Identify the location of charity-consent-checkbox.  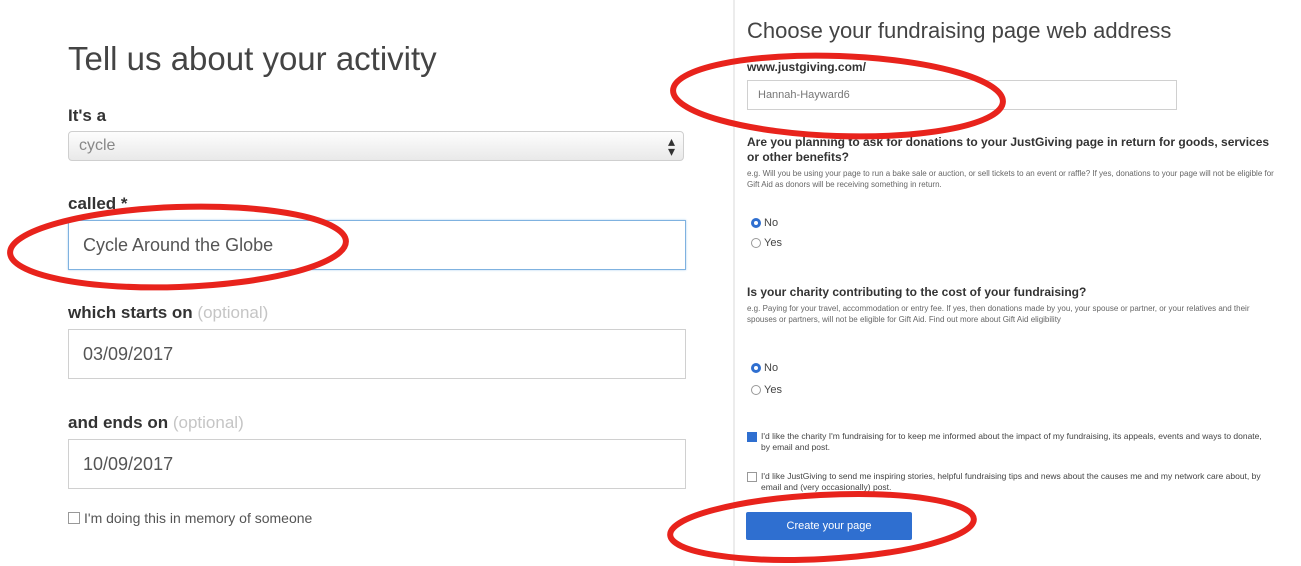
(752, 437).